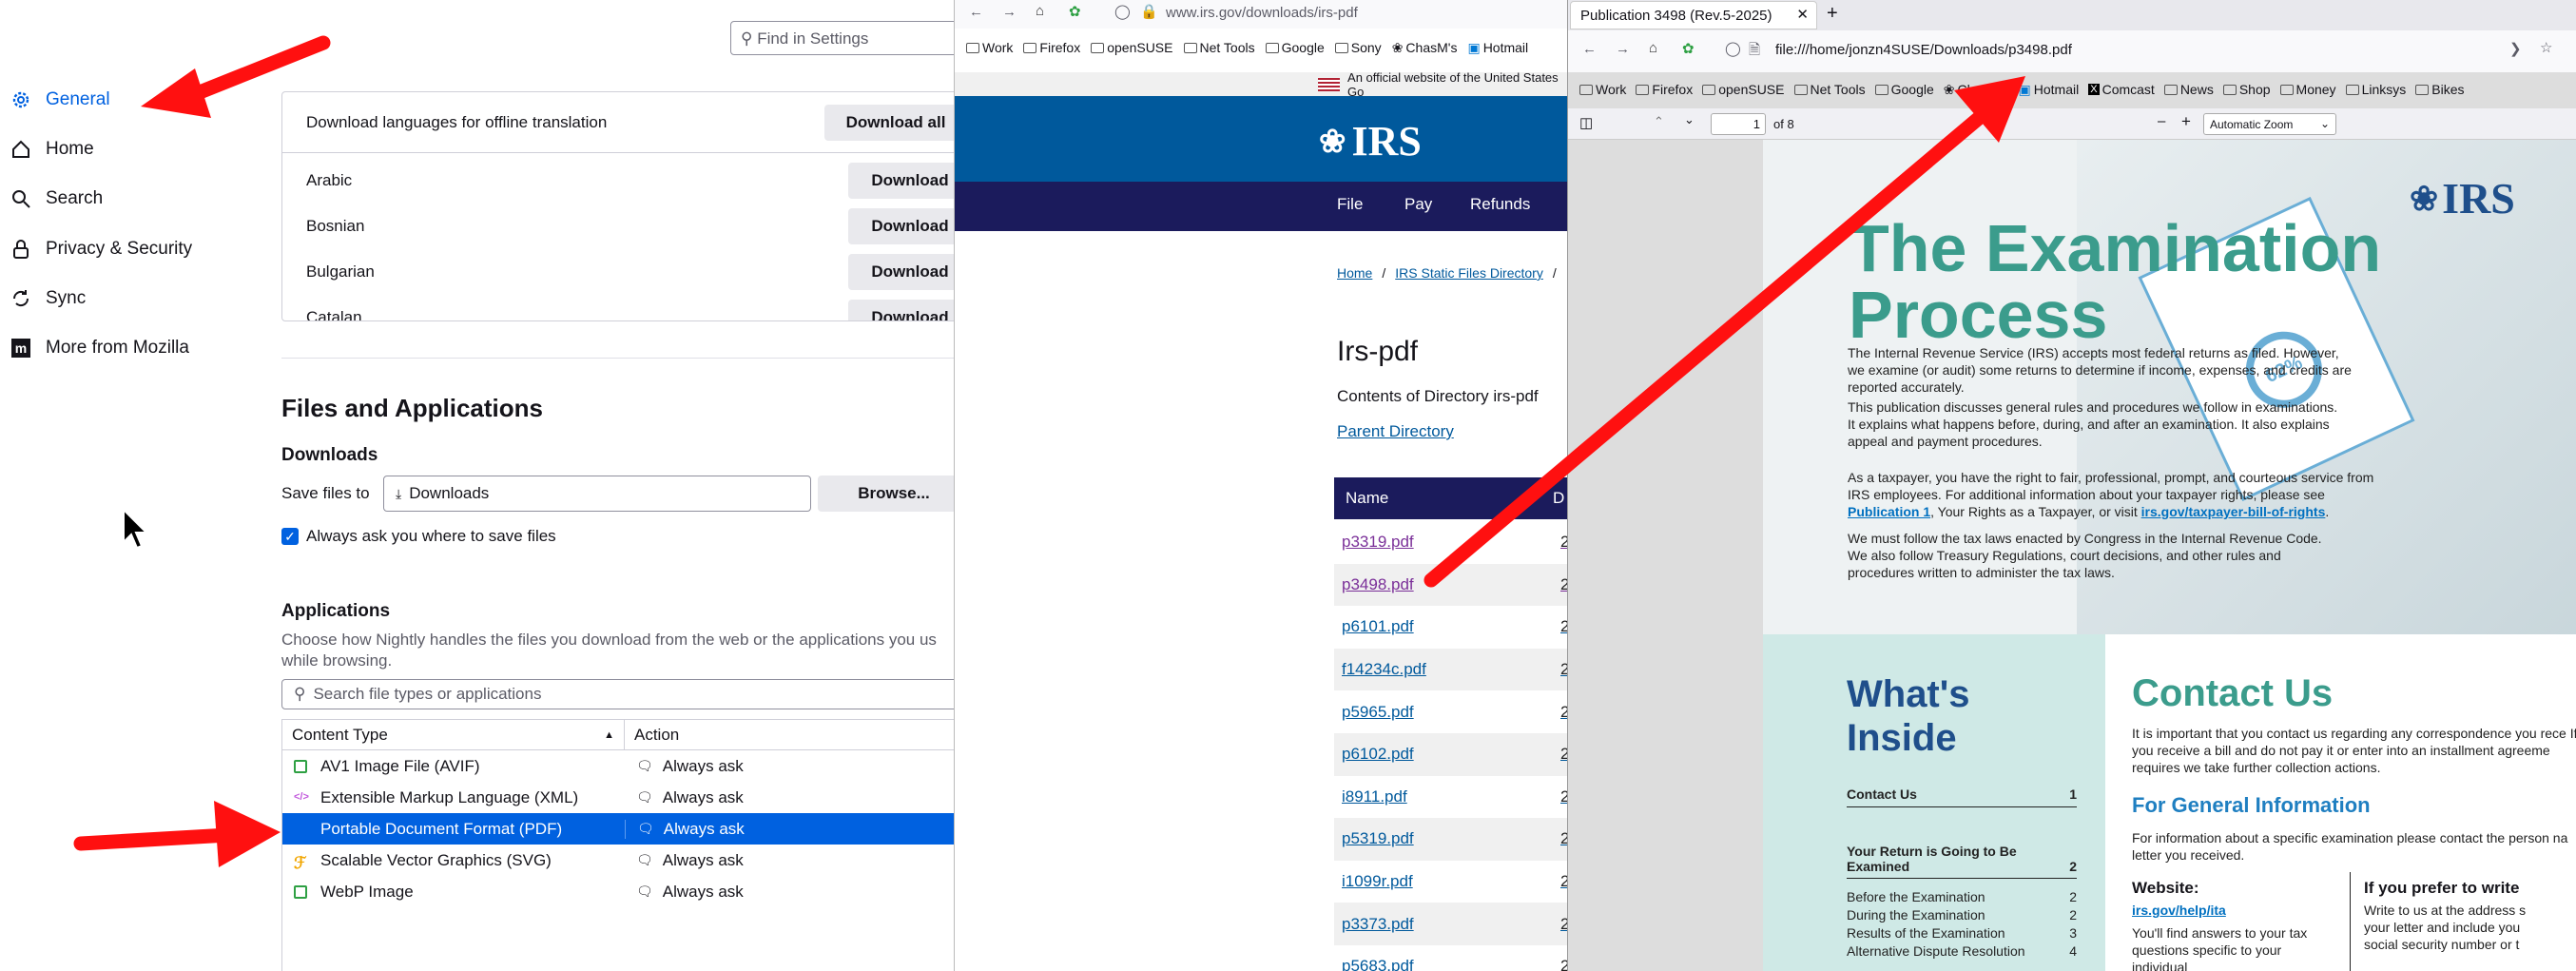 This screenshot has width=2576, height=971. Describe the element at coordinates (1962, 797) in the screenshot. I see `toc-entry: Contact Us 1` at that location.